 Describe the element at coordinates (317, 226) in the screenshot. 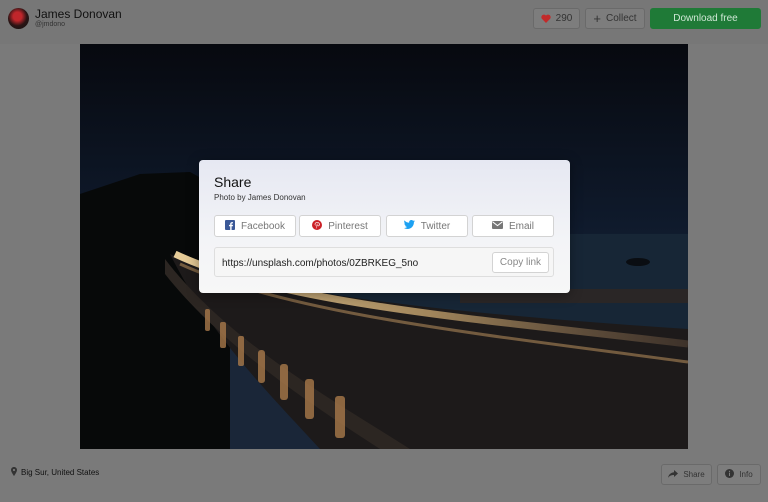

I see `pinterest-icon` at that location.